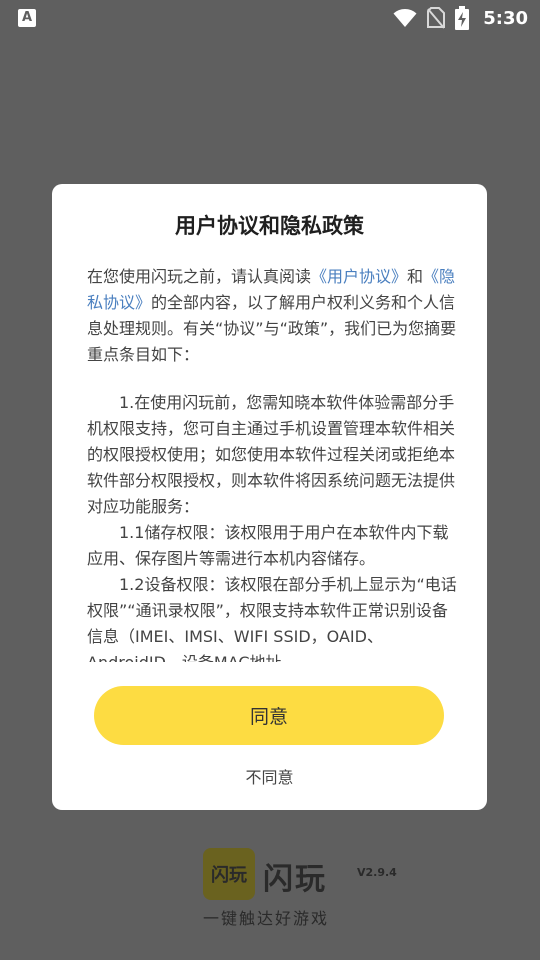  I want to click on brand-footer: 闪玩 闪玩 V2.9.4 一键触达好游戏, so click(303, 888).